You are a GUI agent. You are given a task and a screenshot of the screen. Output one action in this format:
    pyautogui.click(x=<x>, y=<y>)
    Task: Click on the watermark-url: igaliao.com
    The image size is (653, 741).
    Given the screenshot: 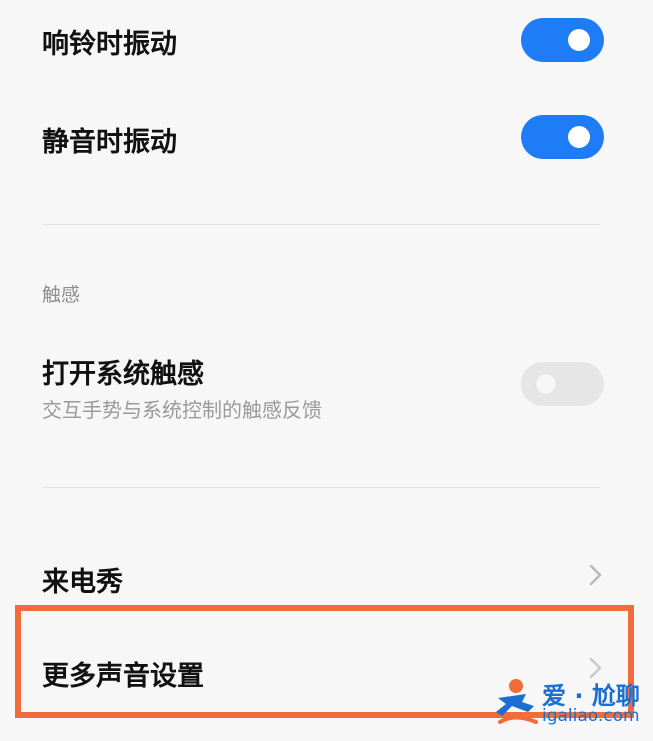 What is the action you would take?
    pyautogui.click(x=591, y=716)
    